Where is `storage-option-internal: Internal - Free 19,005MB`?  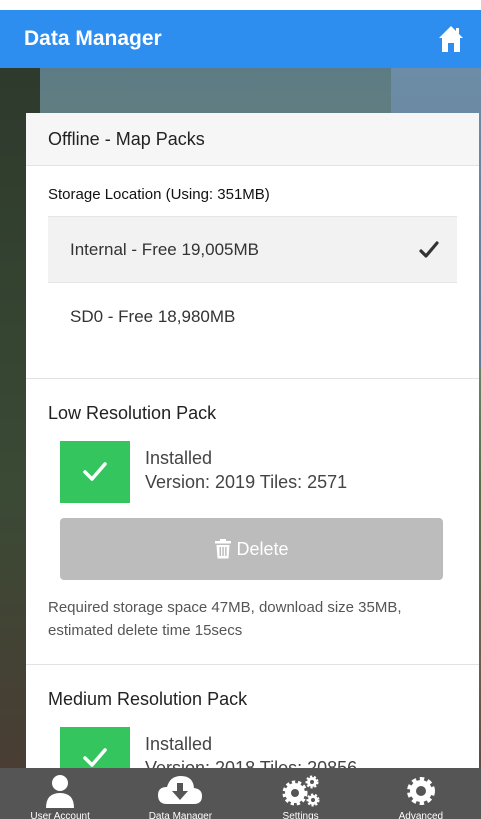 storage-option-internal: Internal - Free 19,005MB is located at coordinates (252, 249).